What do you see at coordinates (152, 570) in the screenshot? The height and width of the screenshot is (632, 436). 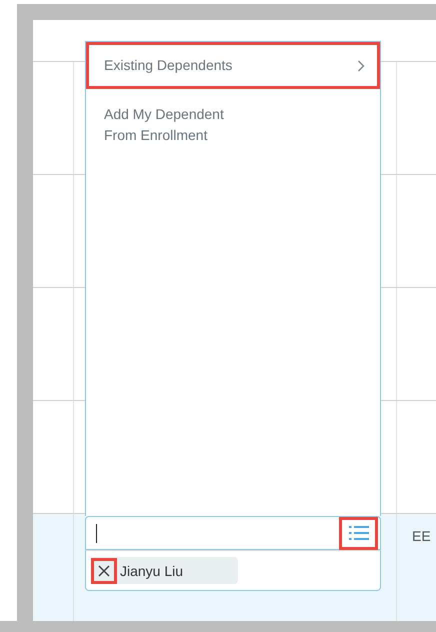 I see `chip-label: Jianyu Liu` at bounding box center [152, 570].